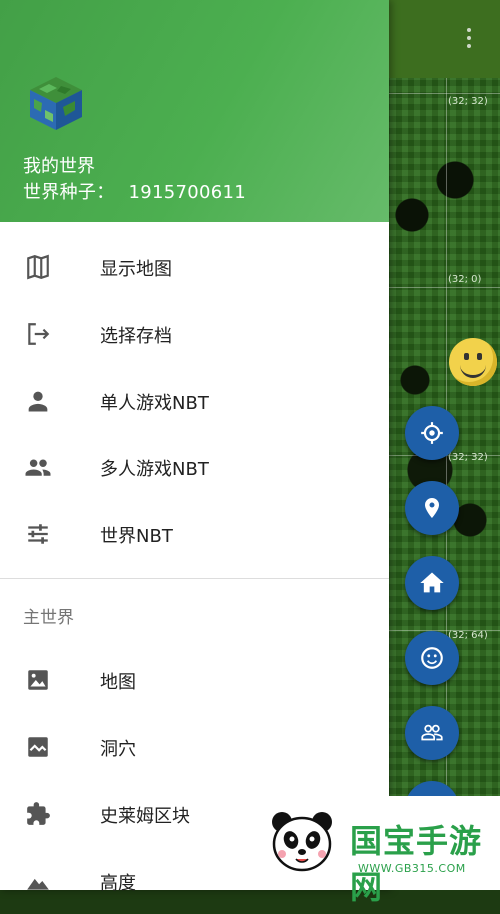 The width and height of the screenshot is (500, 914). I want to click on world-seed: 世界种子： 1915700611, so click(134, 191).